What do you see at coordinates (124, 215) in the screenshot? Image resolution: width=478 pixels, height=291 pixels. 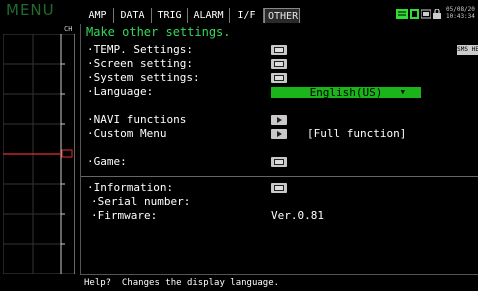 I see `firmware-label: ·Firmware:` at bounding box center [124, 215].